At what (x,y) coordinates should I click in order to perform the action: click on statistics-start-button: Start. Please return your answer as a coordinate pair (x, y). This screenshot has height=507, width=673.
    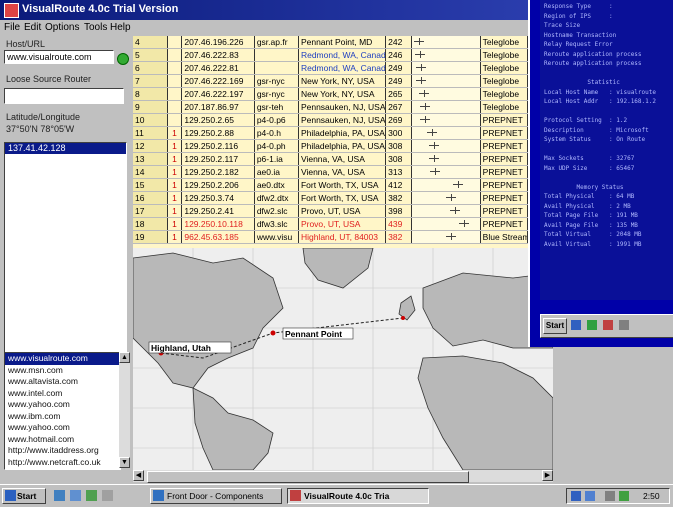
    Looking at the image, I should click on (555, 326).